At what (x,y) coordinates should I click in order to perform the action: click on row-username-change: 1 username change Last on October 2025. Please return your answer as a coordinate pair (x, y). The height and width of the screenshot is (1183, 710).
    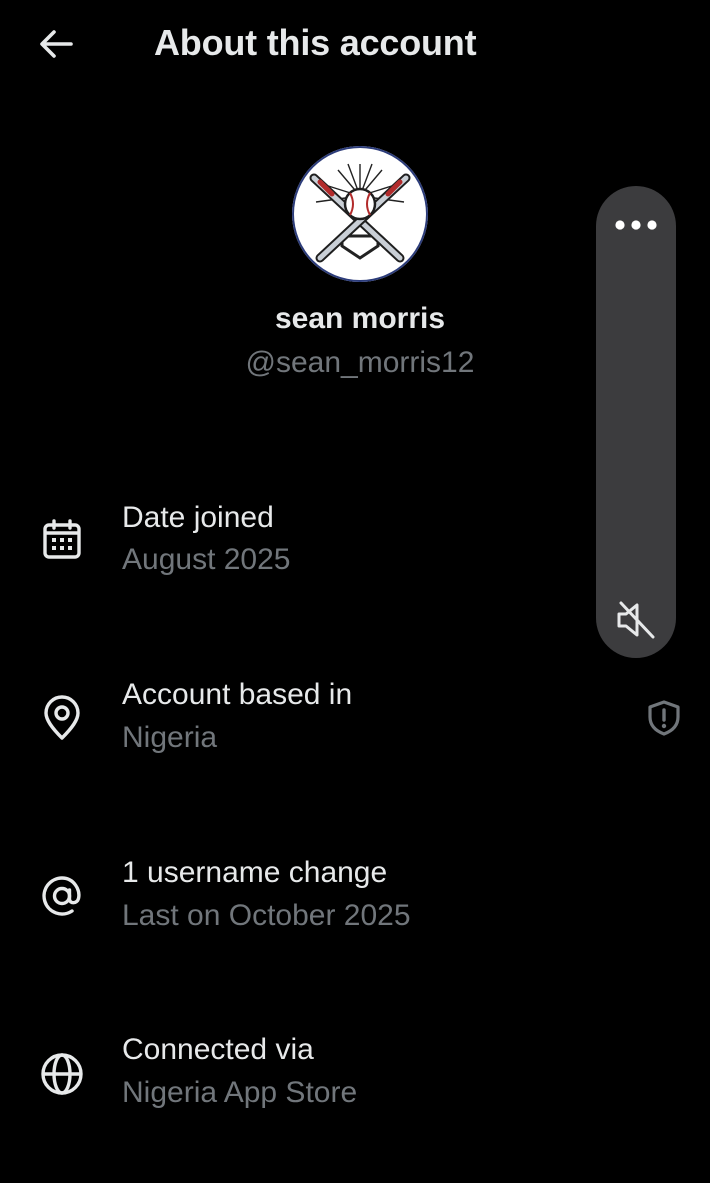
    Looking at the image, I should click on (300, 911).